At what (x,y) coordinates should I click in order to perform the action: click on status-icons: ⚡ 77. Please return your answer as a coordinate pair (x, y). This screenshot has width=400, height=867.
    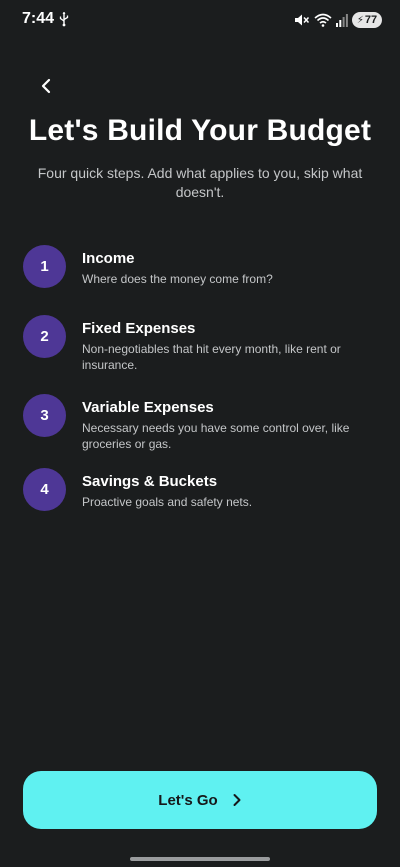
    Looking at the image, I should click on (338, 20).